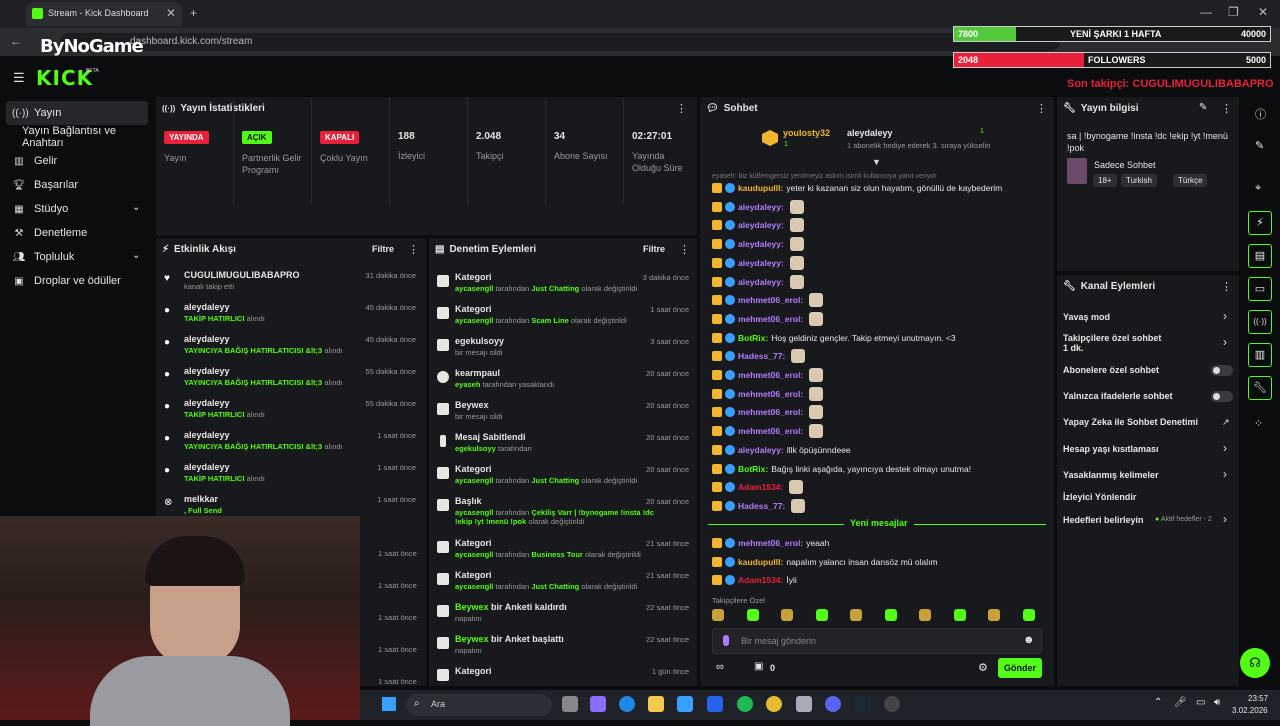 Image resolution: width=1280 pixels, height=726 pixels. What do you see at coordinates (77, 113) in the screenshot?
I see `sidebar-item-yayin: ((·)) Yayın` at bounding box center [77, 113].